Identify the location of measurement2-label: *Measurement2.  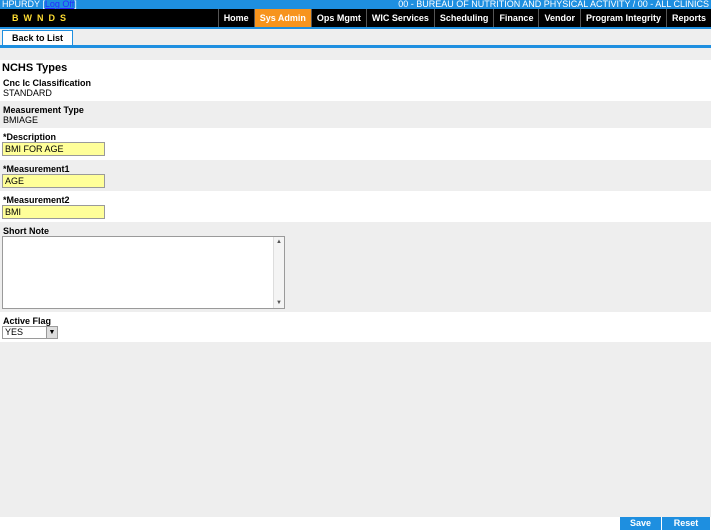
(36, 200).